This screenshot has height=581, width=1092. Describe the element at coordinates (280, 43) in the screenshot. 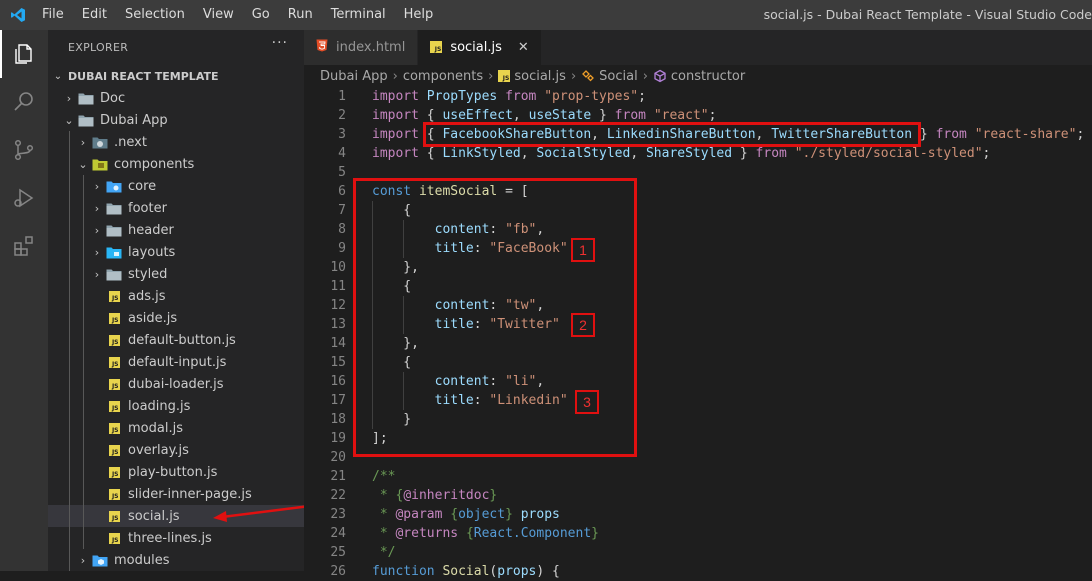

I see `more-actions-icon: ···` at that location.